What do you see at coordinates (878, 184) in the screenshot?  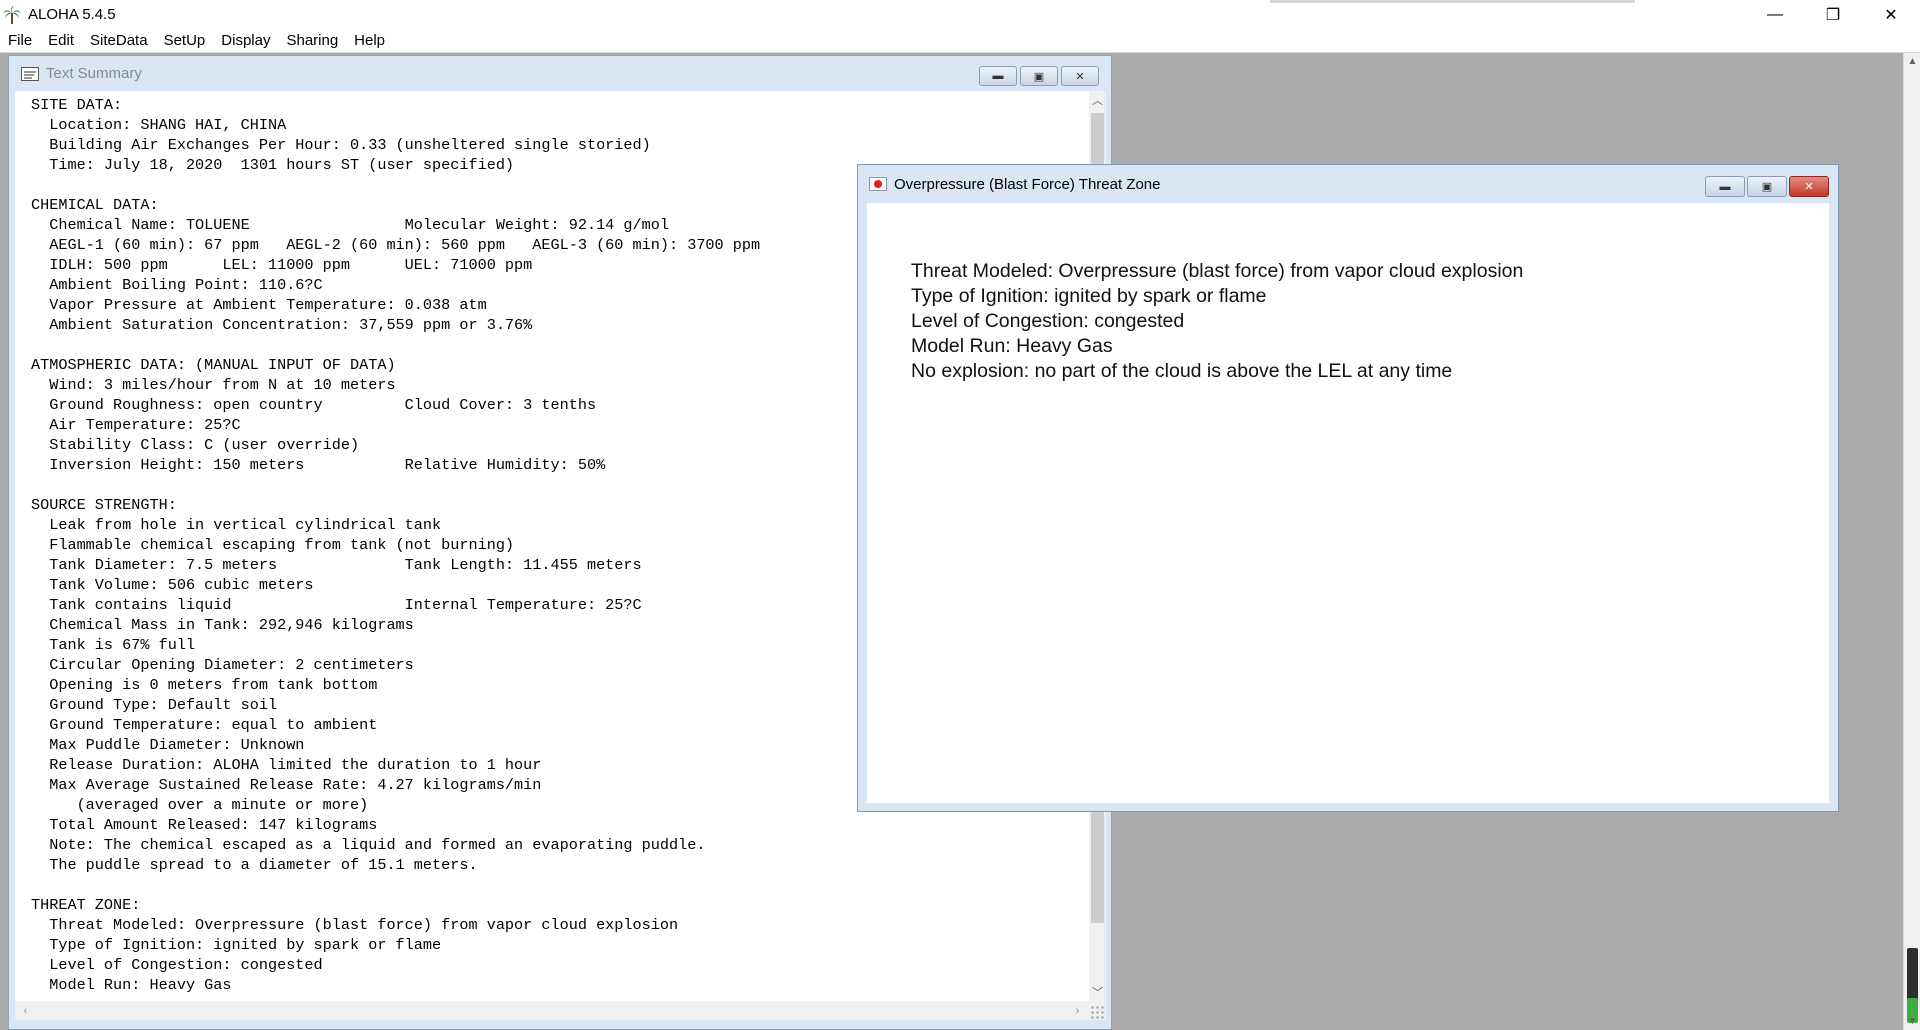 I see `japan-flag-icon` at bounding box center [878, 184].